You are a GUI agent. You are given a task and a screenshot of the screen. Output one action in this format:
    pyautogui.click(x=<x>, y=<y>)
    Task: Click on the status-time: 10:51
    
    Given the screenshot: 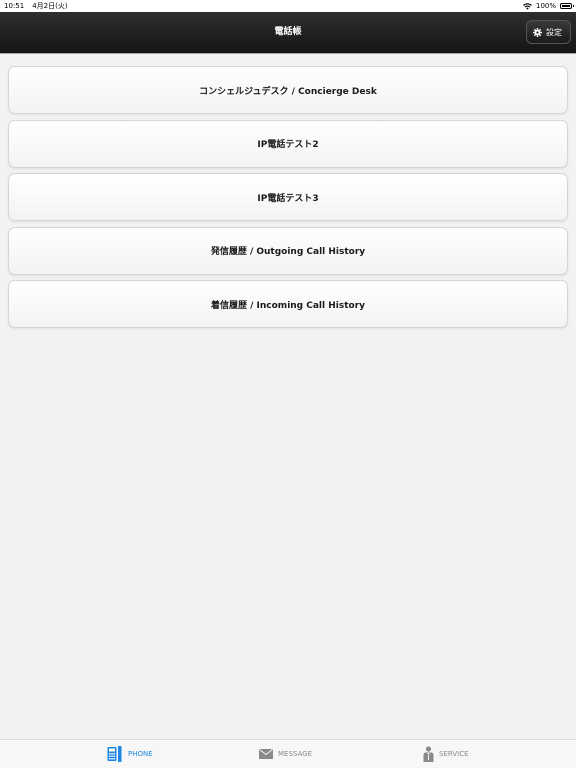 What is the action you would take?
    pyautogui.click(x=14, y=6)
    